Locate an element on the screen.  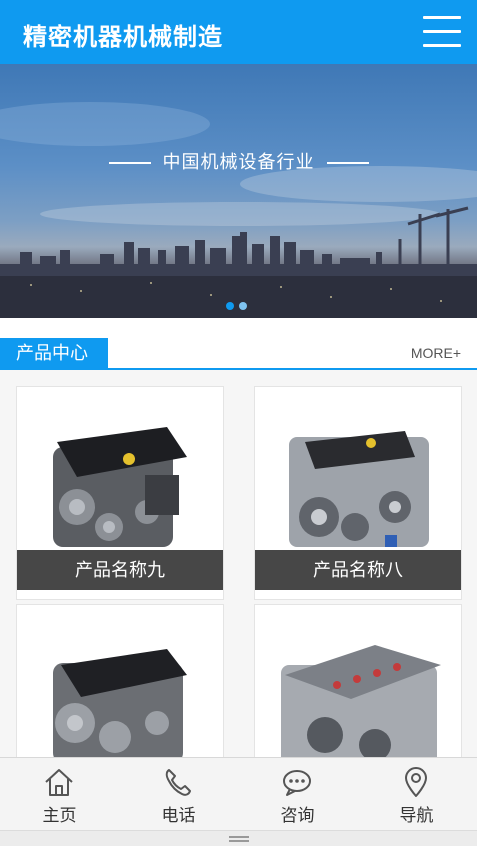
nav-label: 电话 is located at coordinates (178, 815).